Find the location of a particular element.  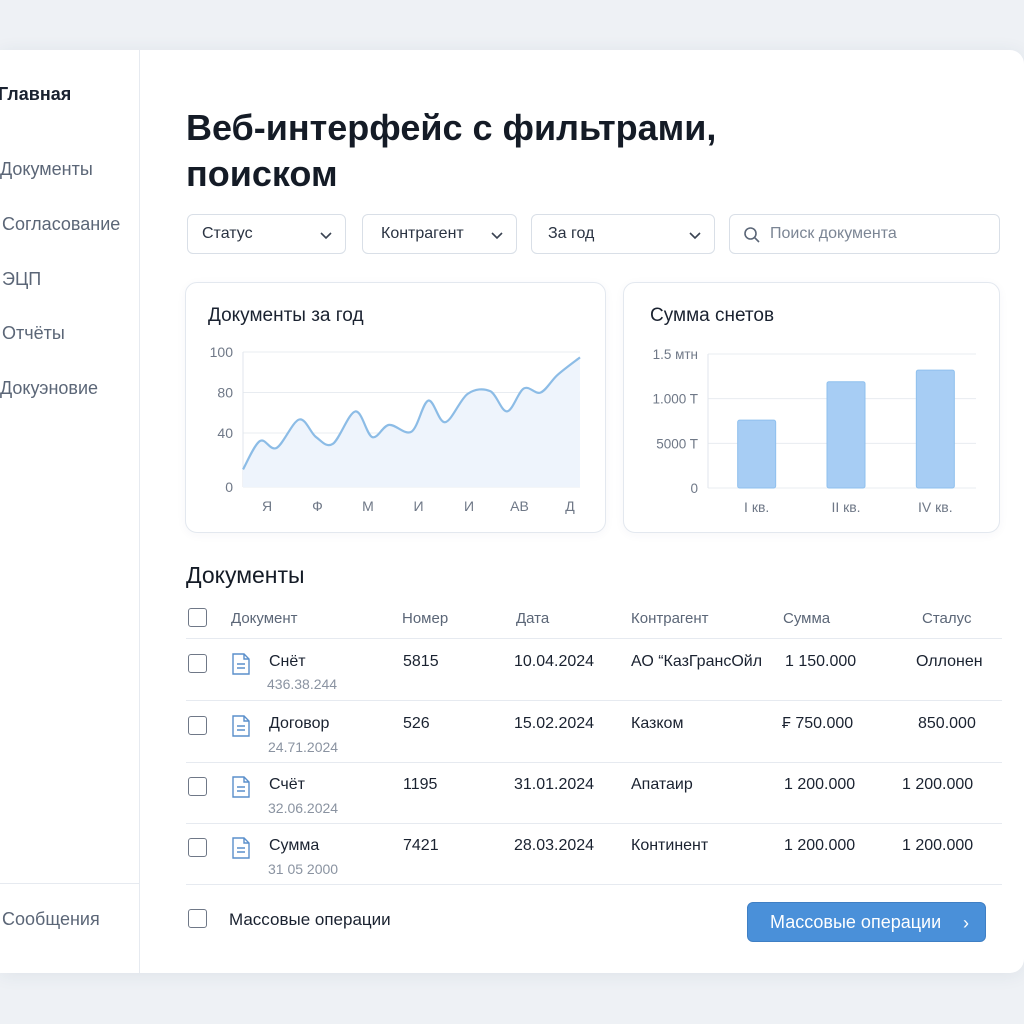

document-name: Счёт is located at coordinates (287, 785).